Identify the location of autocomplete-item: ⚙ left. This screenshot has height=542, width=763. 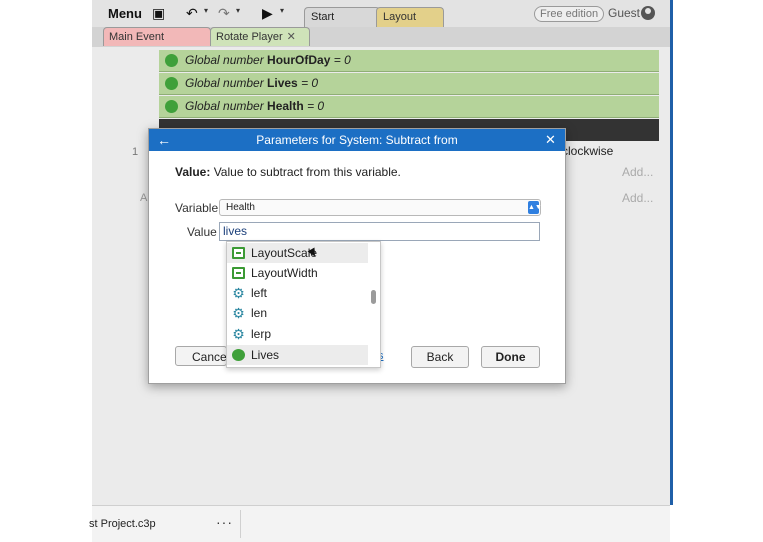
(297, 293).